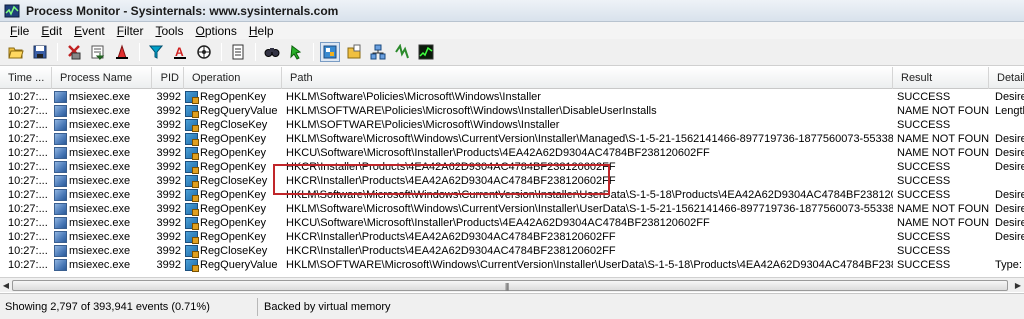  Describe the element at coordinates (272, 52) in the screenshot. I see `find-icon` at that location.